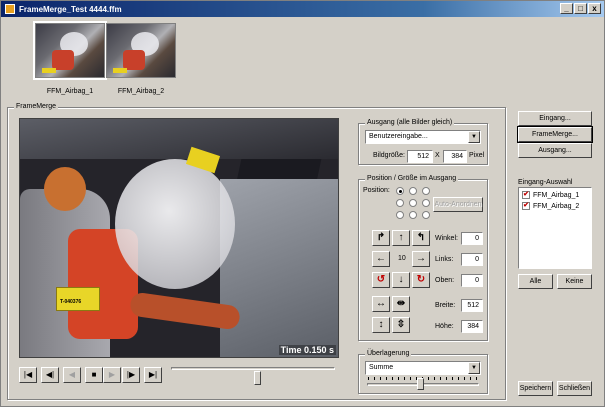 Image resolution: width=605 pixels, height=407 pixels. I want to click on last-frame-button: ▶|, so click(153, 375).